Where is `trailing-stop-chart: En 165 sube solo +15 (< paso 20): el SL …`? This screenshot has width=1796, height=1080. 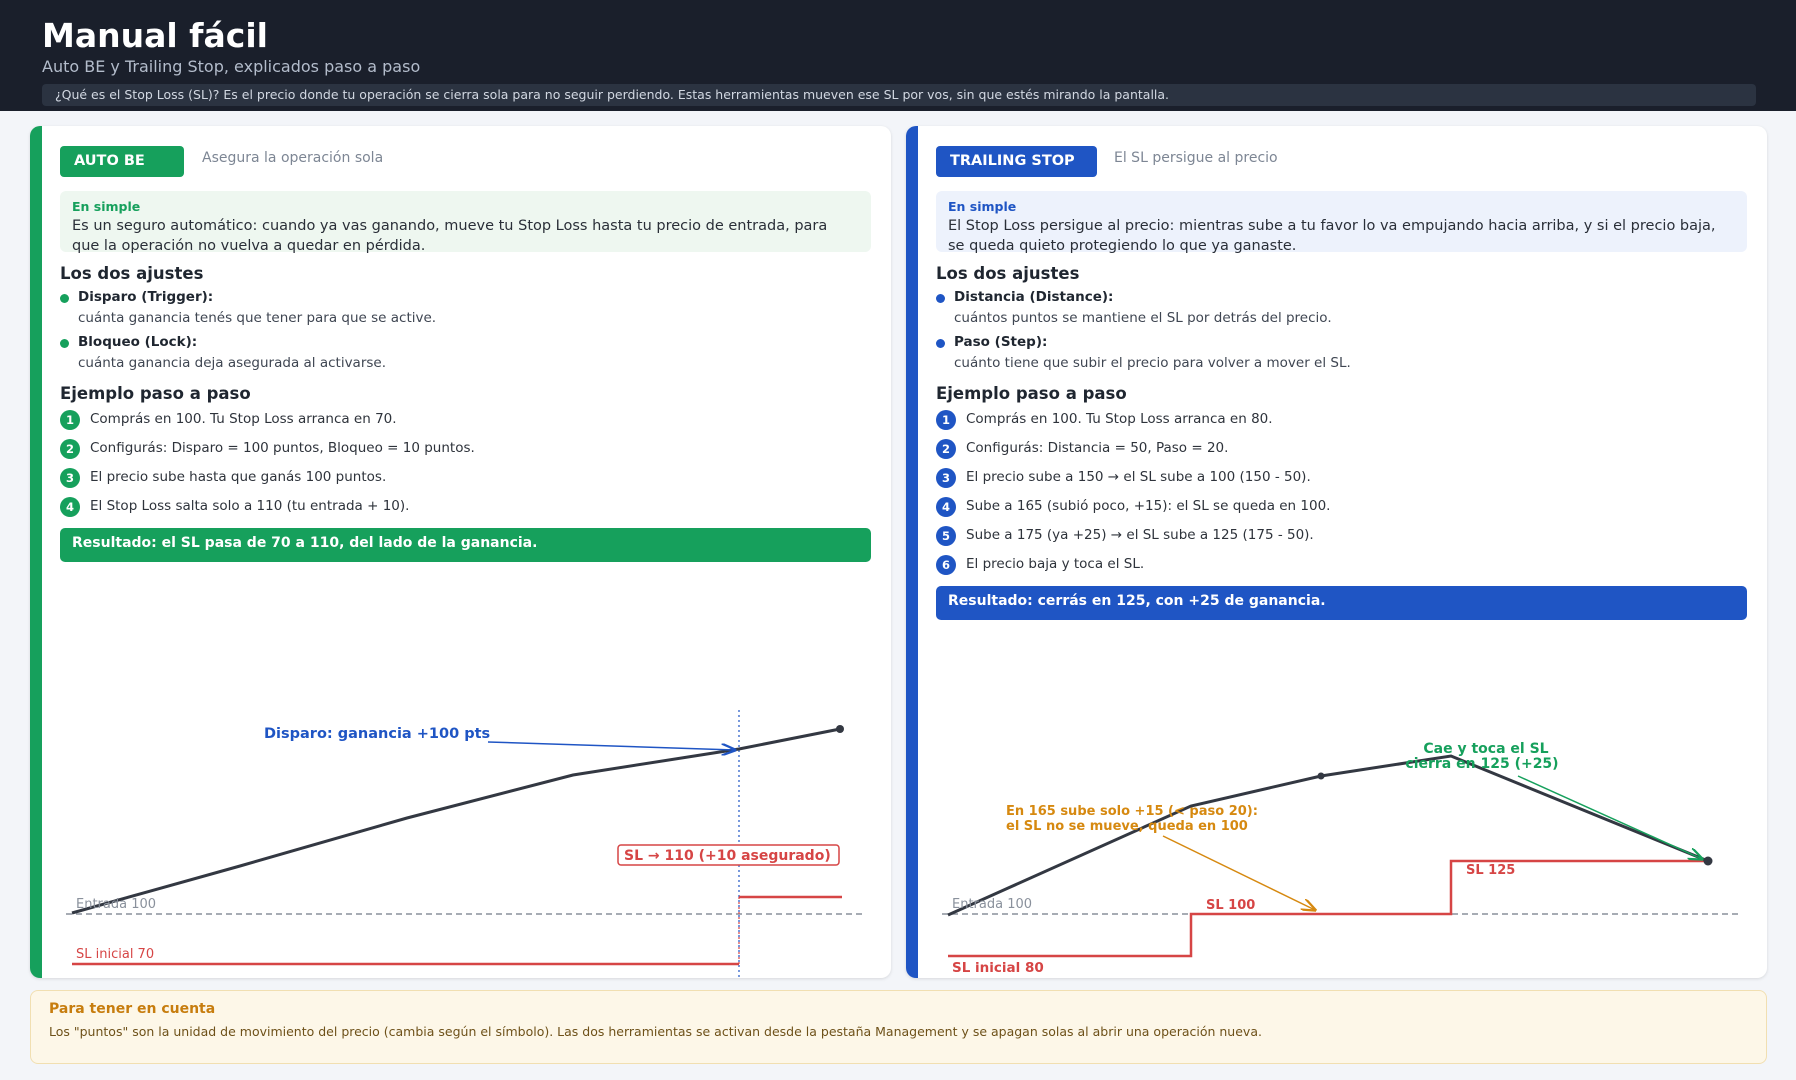
trailing-stop-chart: En 165 sube solo +15 (< paso 20): el SL … is located at coordinates (1342, 858).